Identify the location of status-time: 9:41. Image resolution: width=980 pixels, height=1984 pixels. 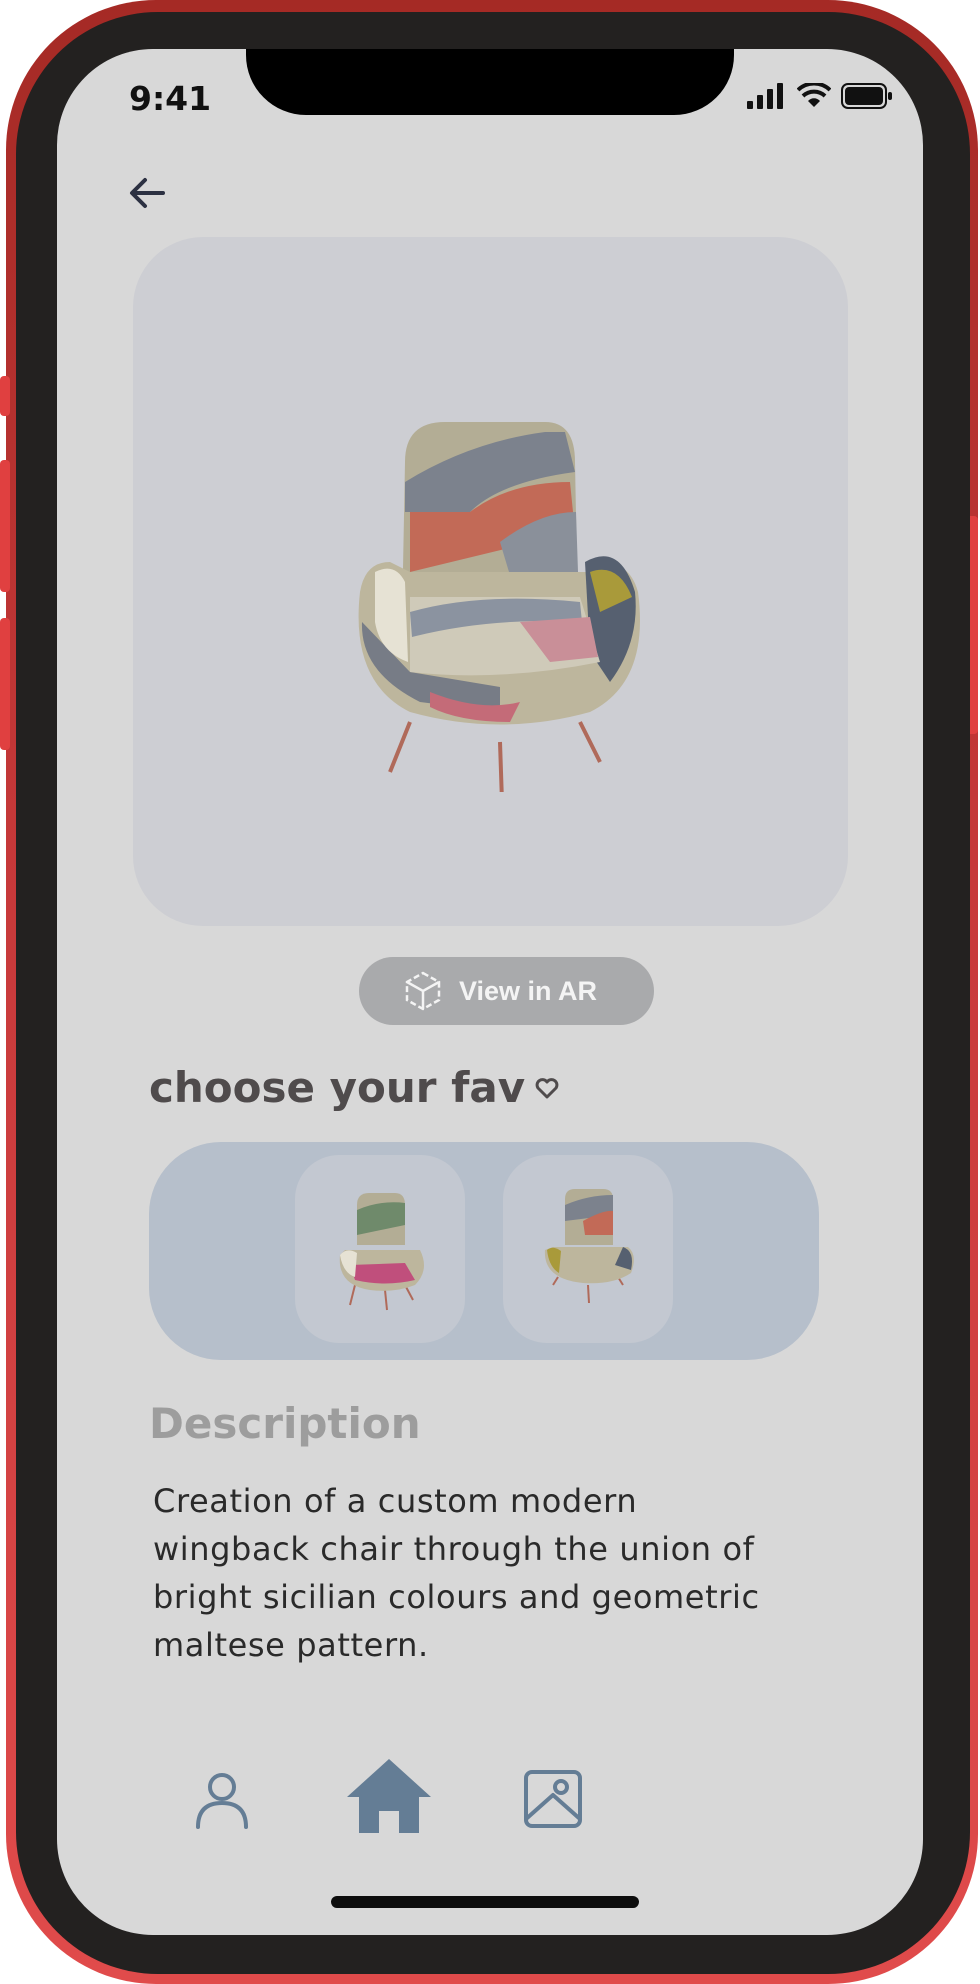
(170, 98).